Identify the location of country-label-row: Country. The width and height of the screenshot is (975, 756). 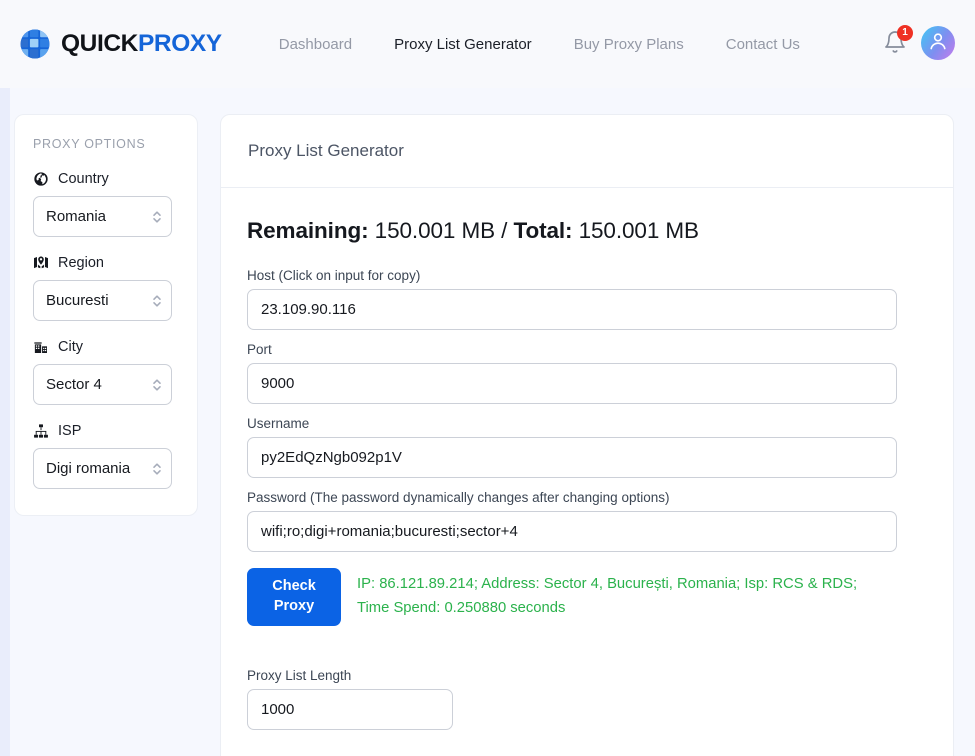
(106, 179).